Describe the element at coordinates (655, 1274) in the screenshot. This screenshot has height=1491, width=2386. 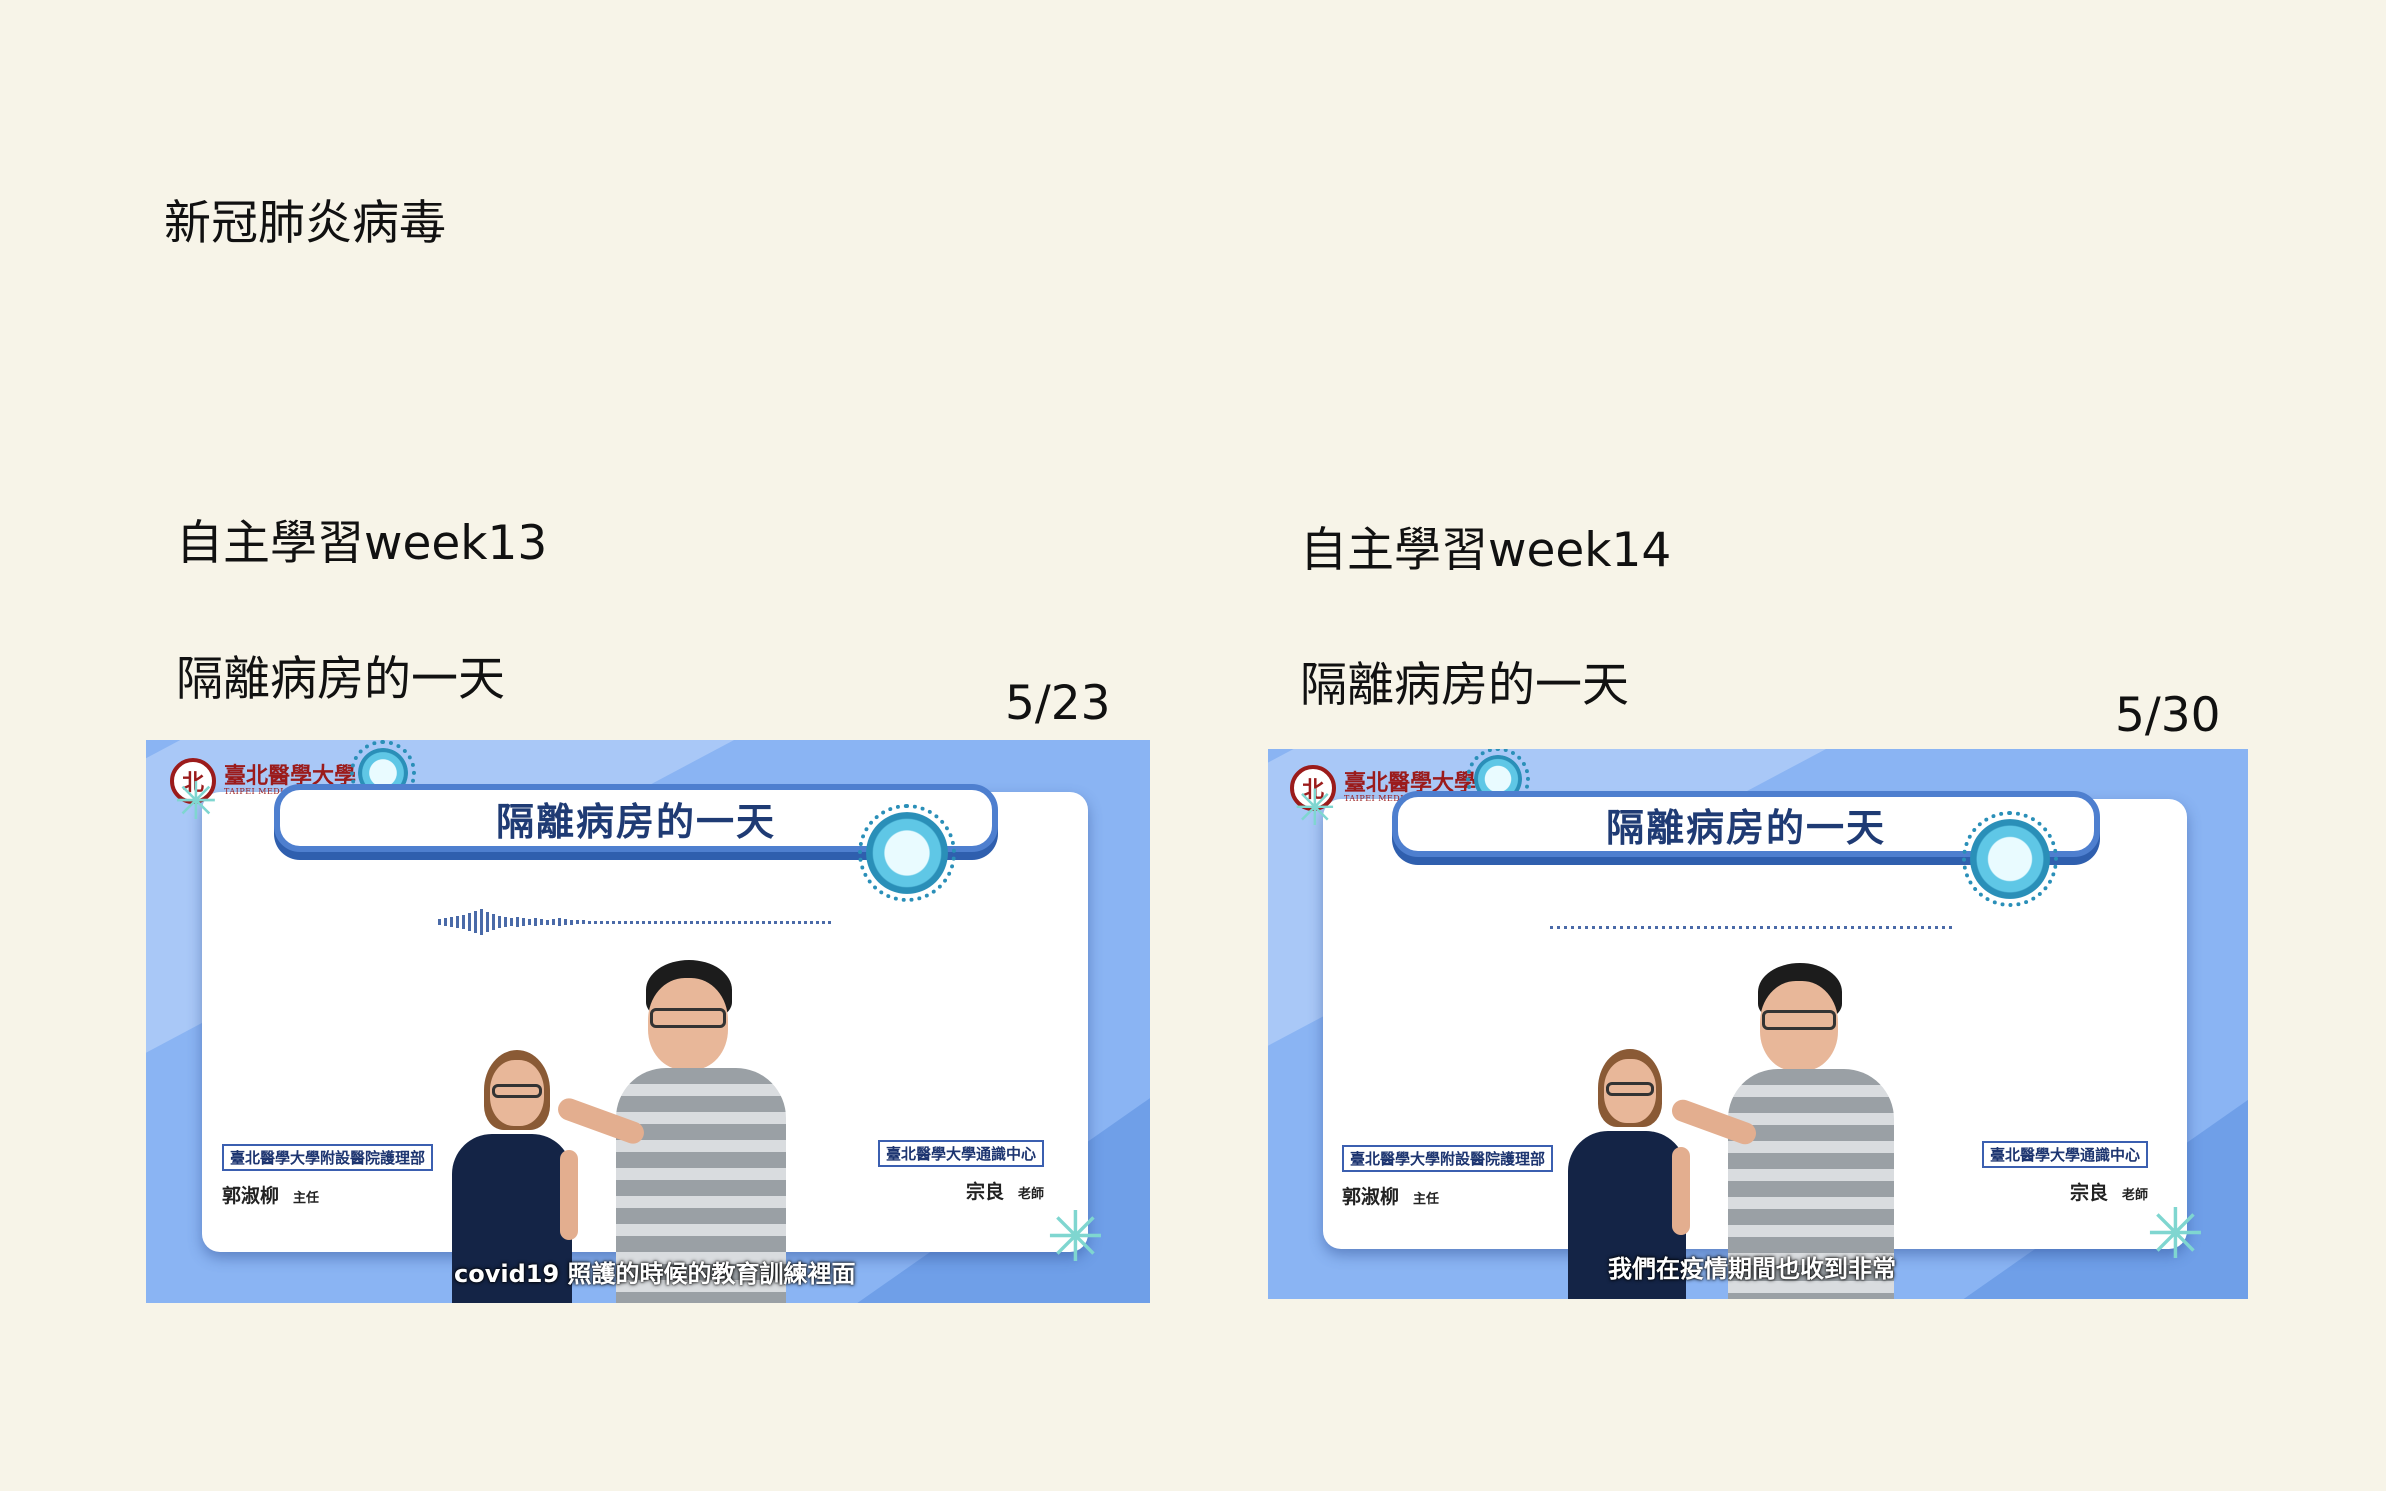
I see `video-subtitle: covid19 照護的時候的教育訓練裡面` at that location.